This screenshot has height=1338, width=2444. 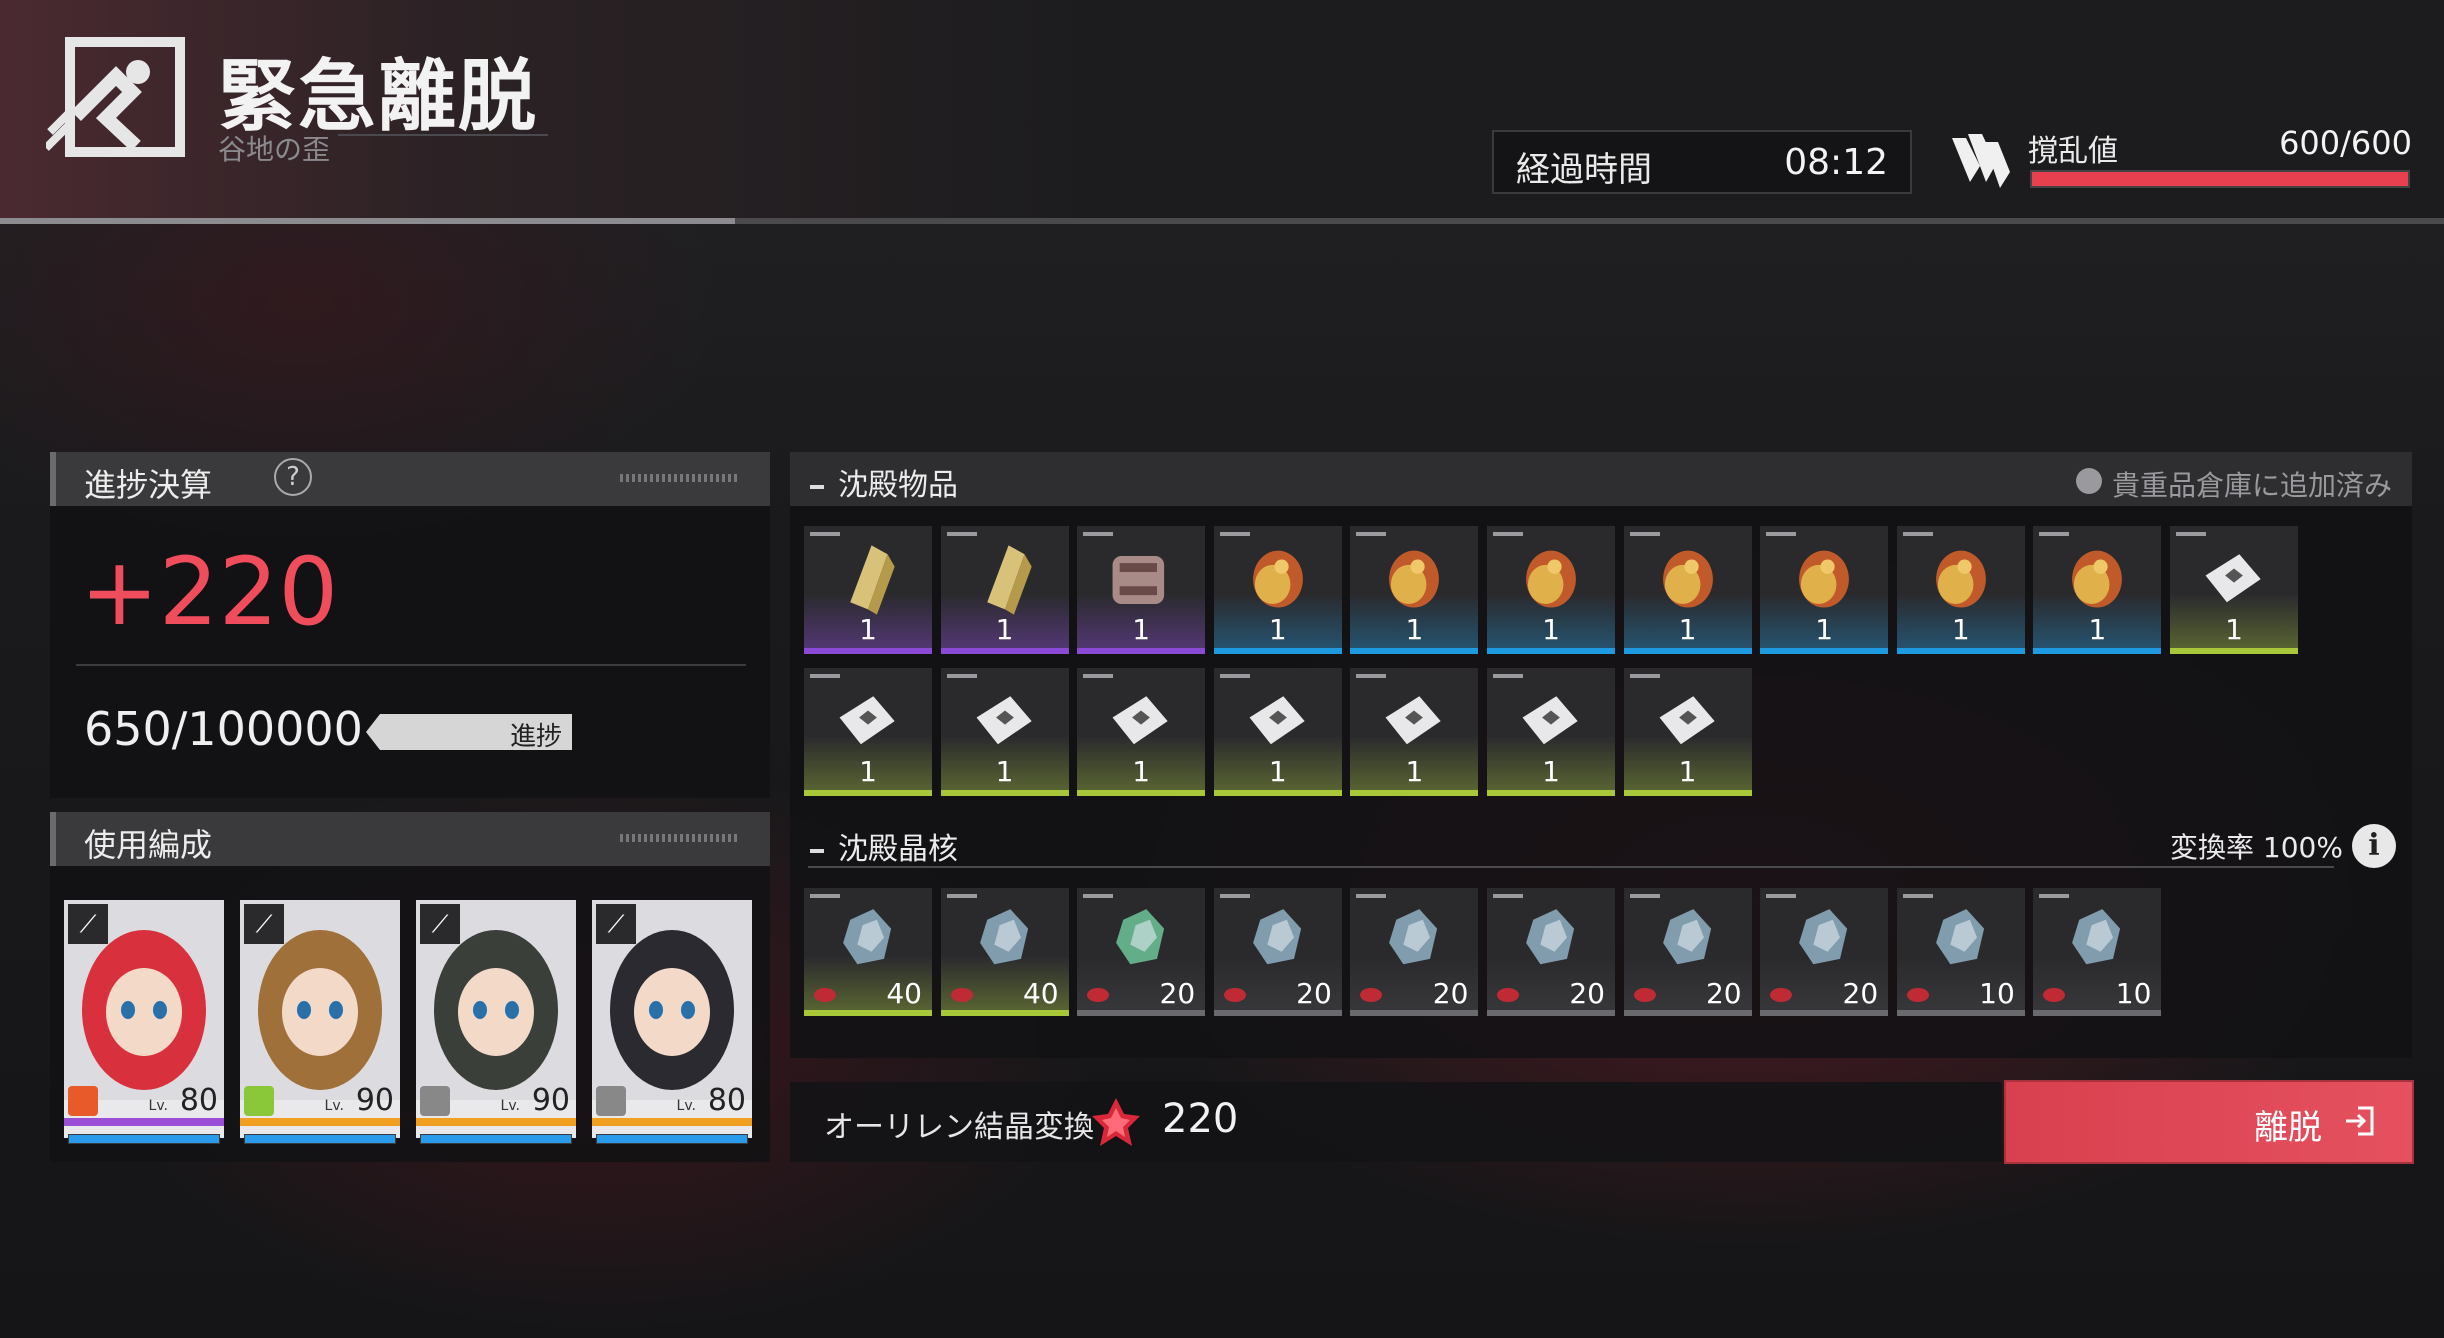 What do you see at coordinates (320, 1139) in the screenshot?
I see `member-hp-bar` at bounding box center [320, 1139].